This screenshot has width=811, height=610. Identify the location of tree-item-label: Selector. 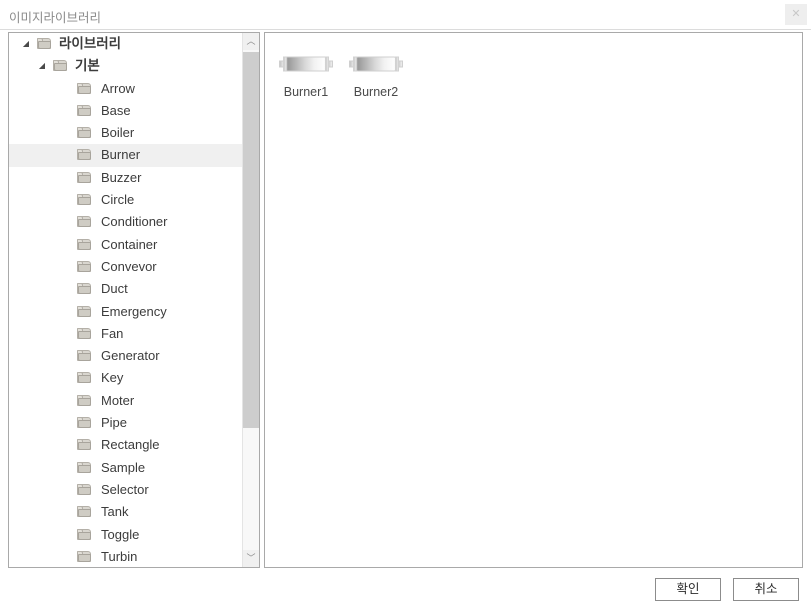
(125, 489).